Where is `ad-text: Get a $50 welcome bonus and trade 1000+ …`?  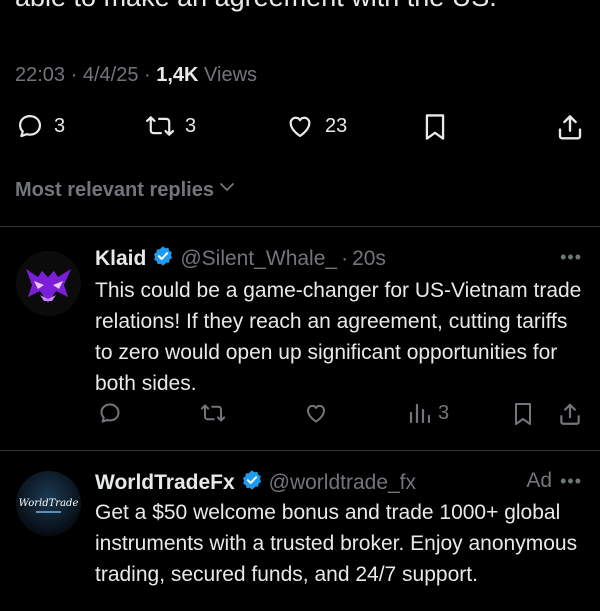 ad-text: Get a $50 welcome bonus and trade 1000+ … is located at coordinates (336, 543).